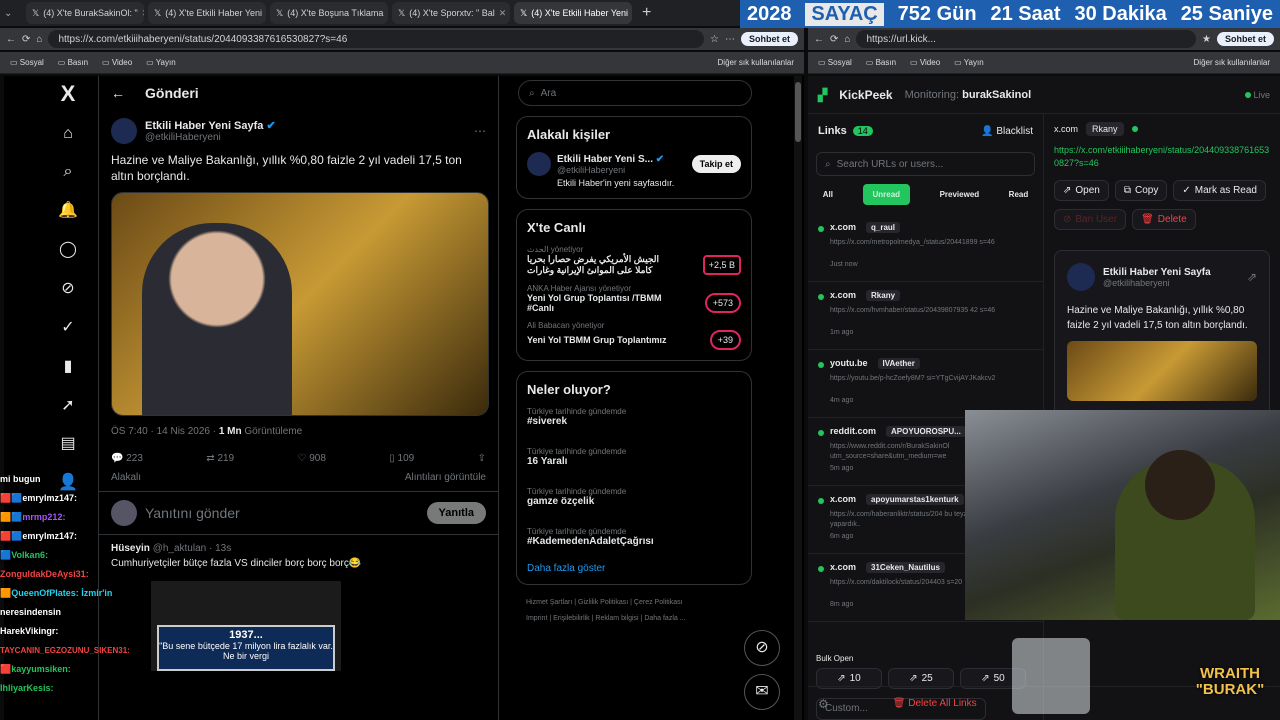 This screenshot has width=1280, height=720. What do you see at coordinates (127, 458) in the screenshot?
I see `reply-action: 💬 223` at bounding box center [127, 458].